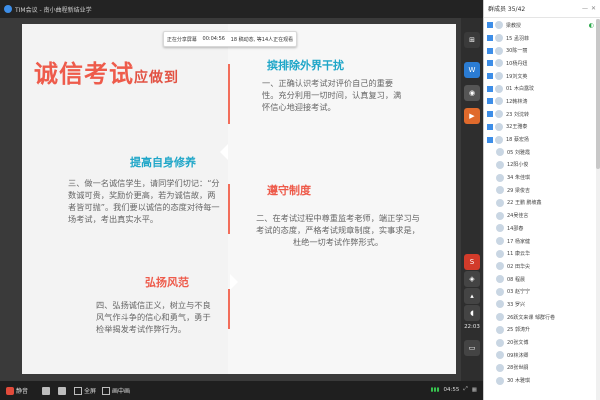 The height and width of the screenshot is (400, 600). Describe the element at coordinates (472, 40) in the screenshot. I see `windows-icon: ⊞` at that location.